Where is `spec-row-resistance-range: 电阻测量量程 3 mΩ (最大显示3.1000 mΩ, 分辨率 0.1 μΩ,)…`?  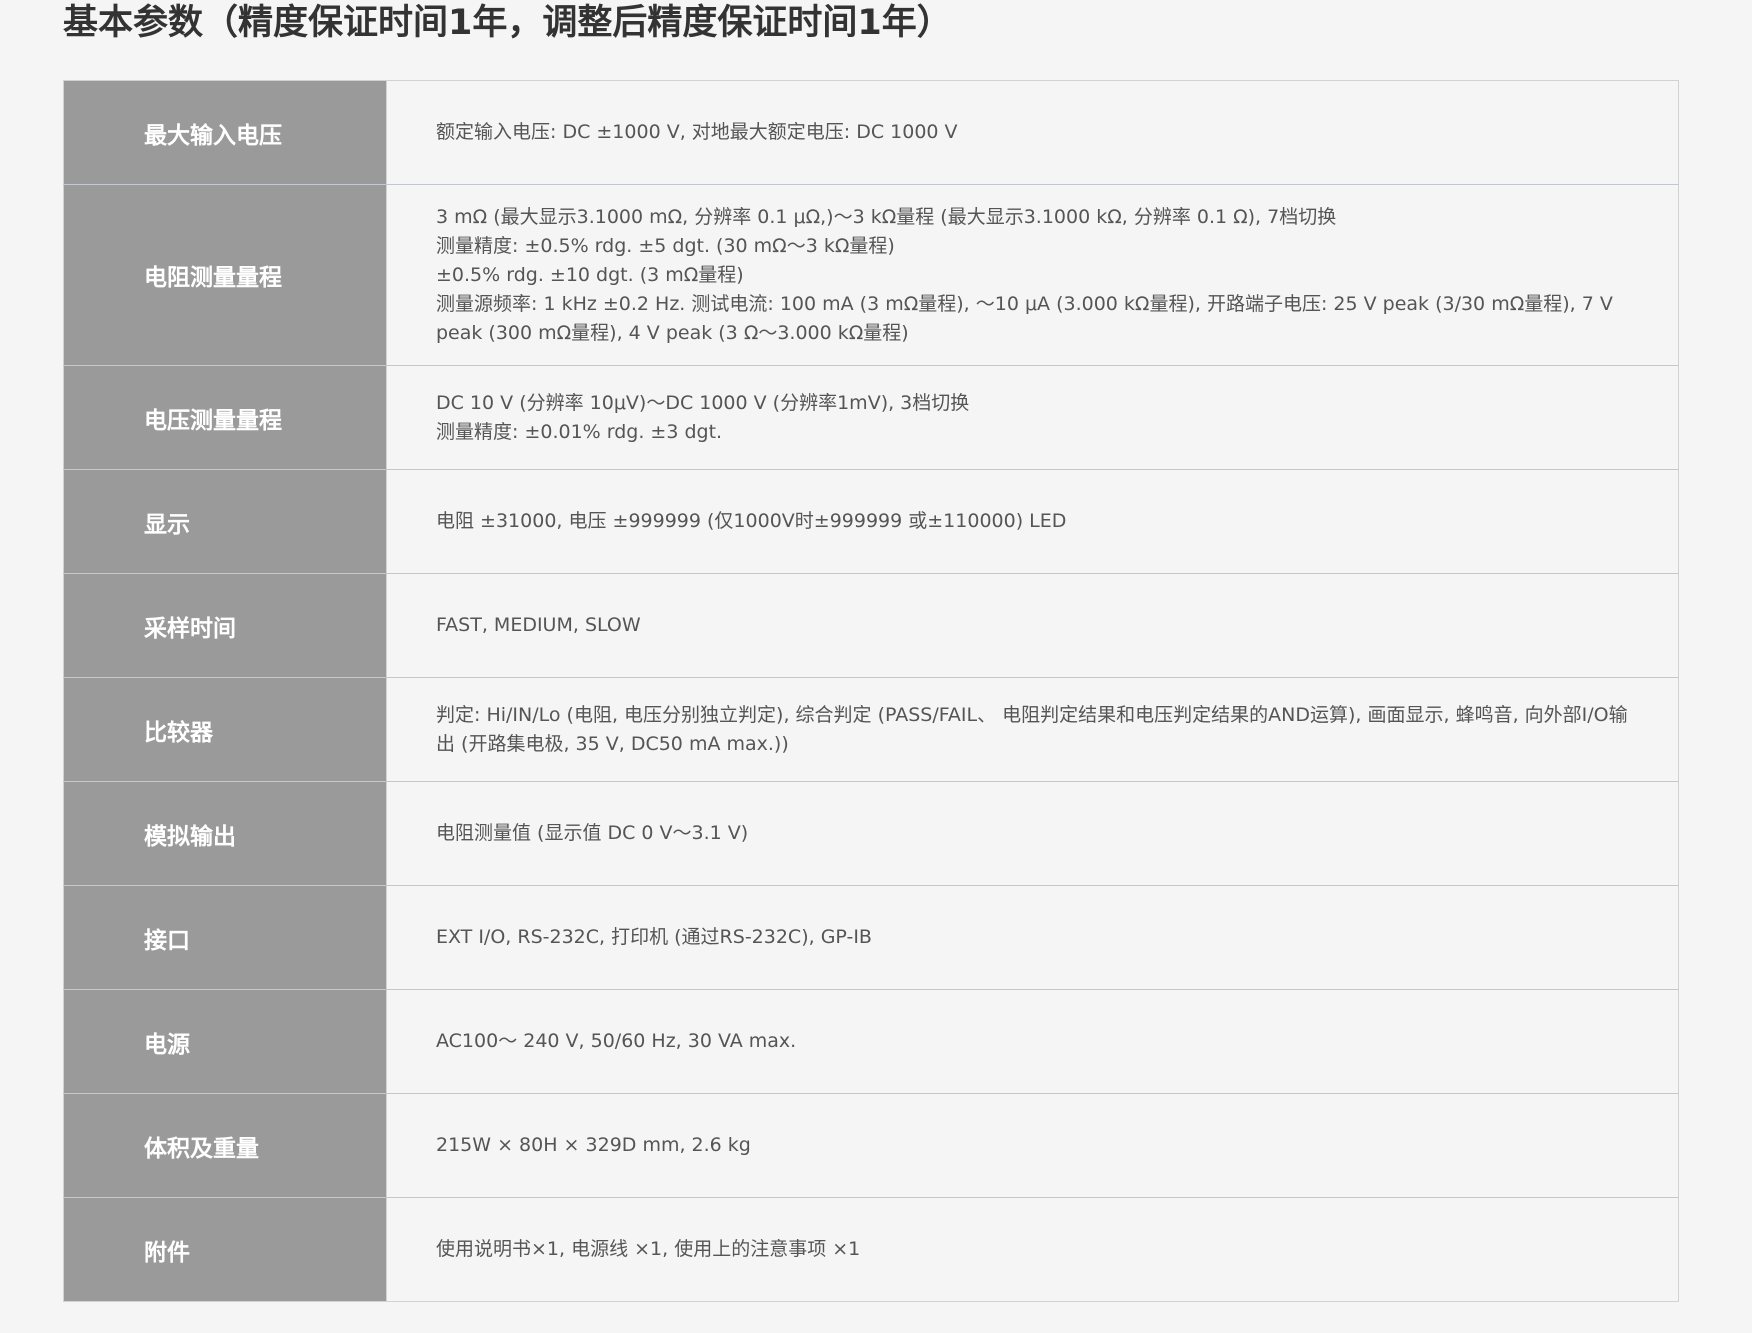 spec-row-resistance-range: 电阻测量量程 3 mΩ (最大显示3.1000 mΩ, 分辨率 0.1 μΩ,)… is located at coordinates (871, 275).